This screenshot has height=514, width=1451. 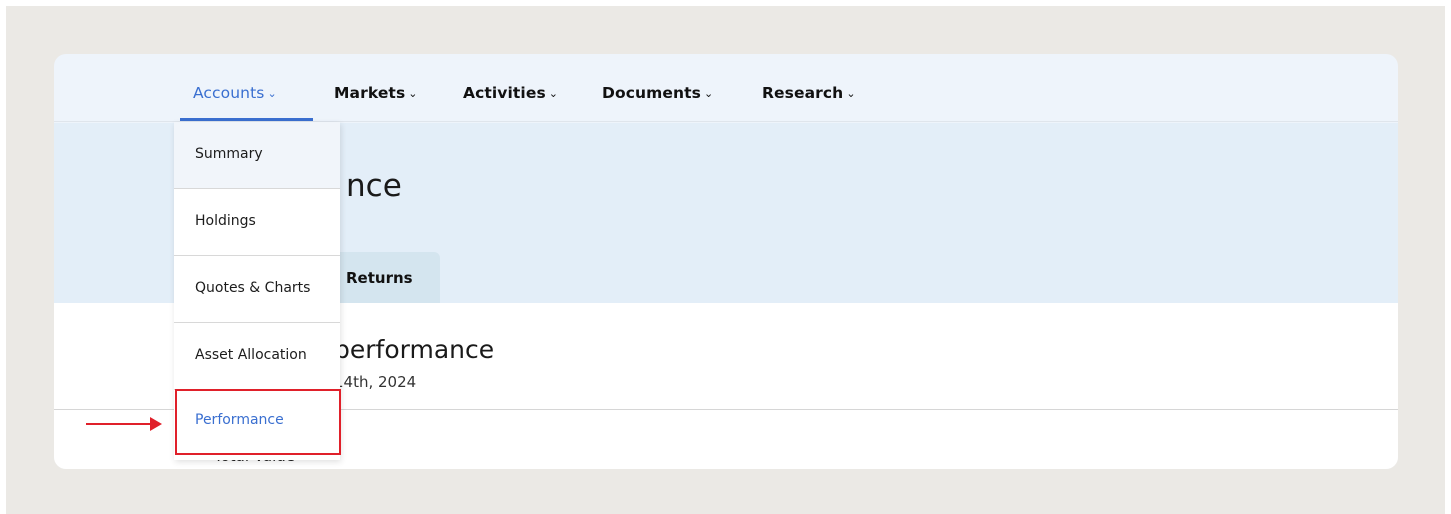 What do you see at coordinates (251, 355) in the screenshot?
I see `menu-item-label: Asset Allocation` at bounding box center [251, 355].